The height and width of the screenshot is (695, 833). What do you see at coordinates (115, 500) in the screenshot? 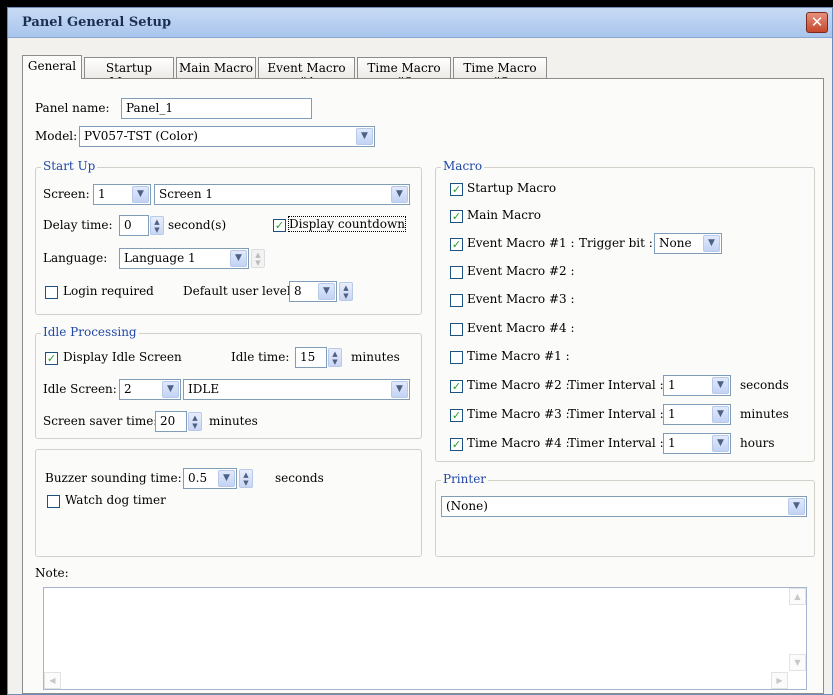
I see `watch-dog-timer-label: Watch dog timer` at bounding box center [115, 500].